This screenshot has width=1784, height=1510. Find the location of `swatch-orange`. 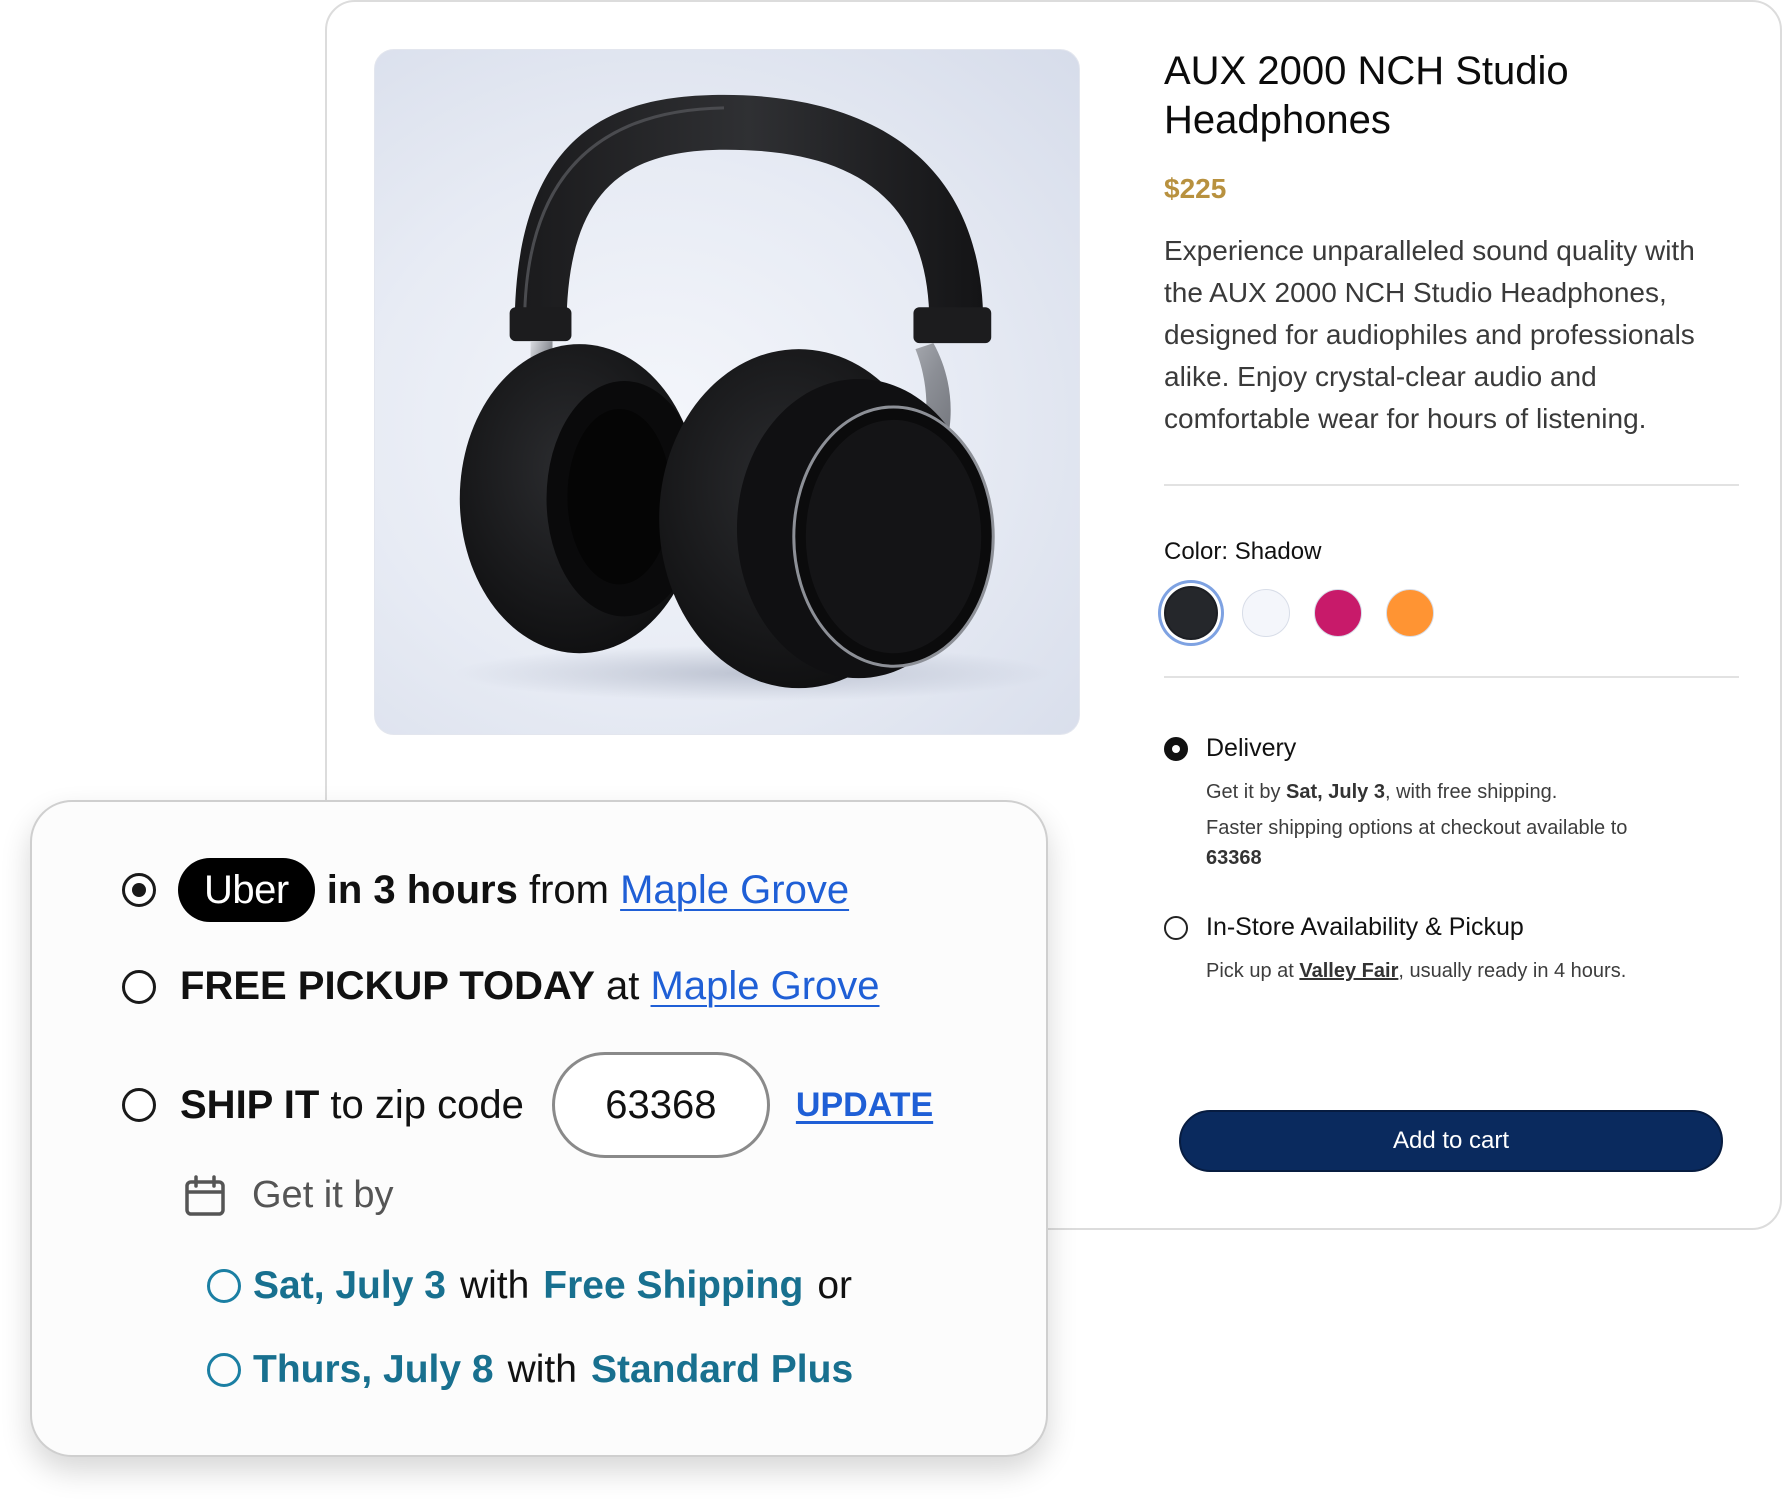

swatch-orange is located at coordinates (1410, 613).